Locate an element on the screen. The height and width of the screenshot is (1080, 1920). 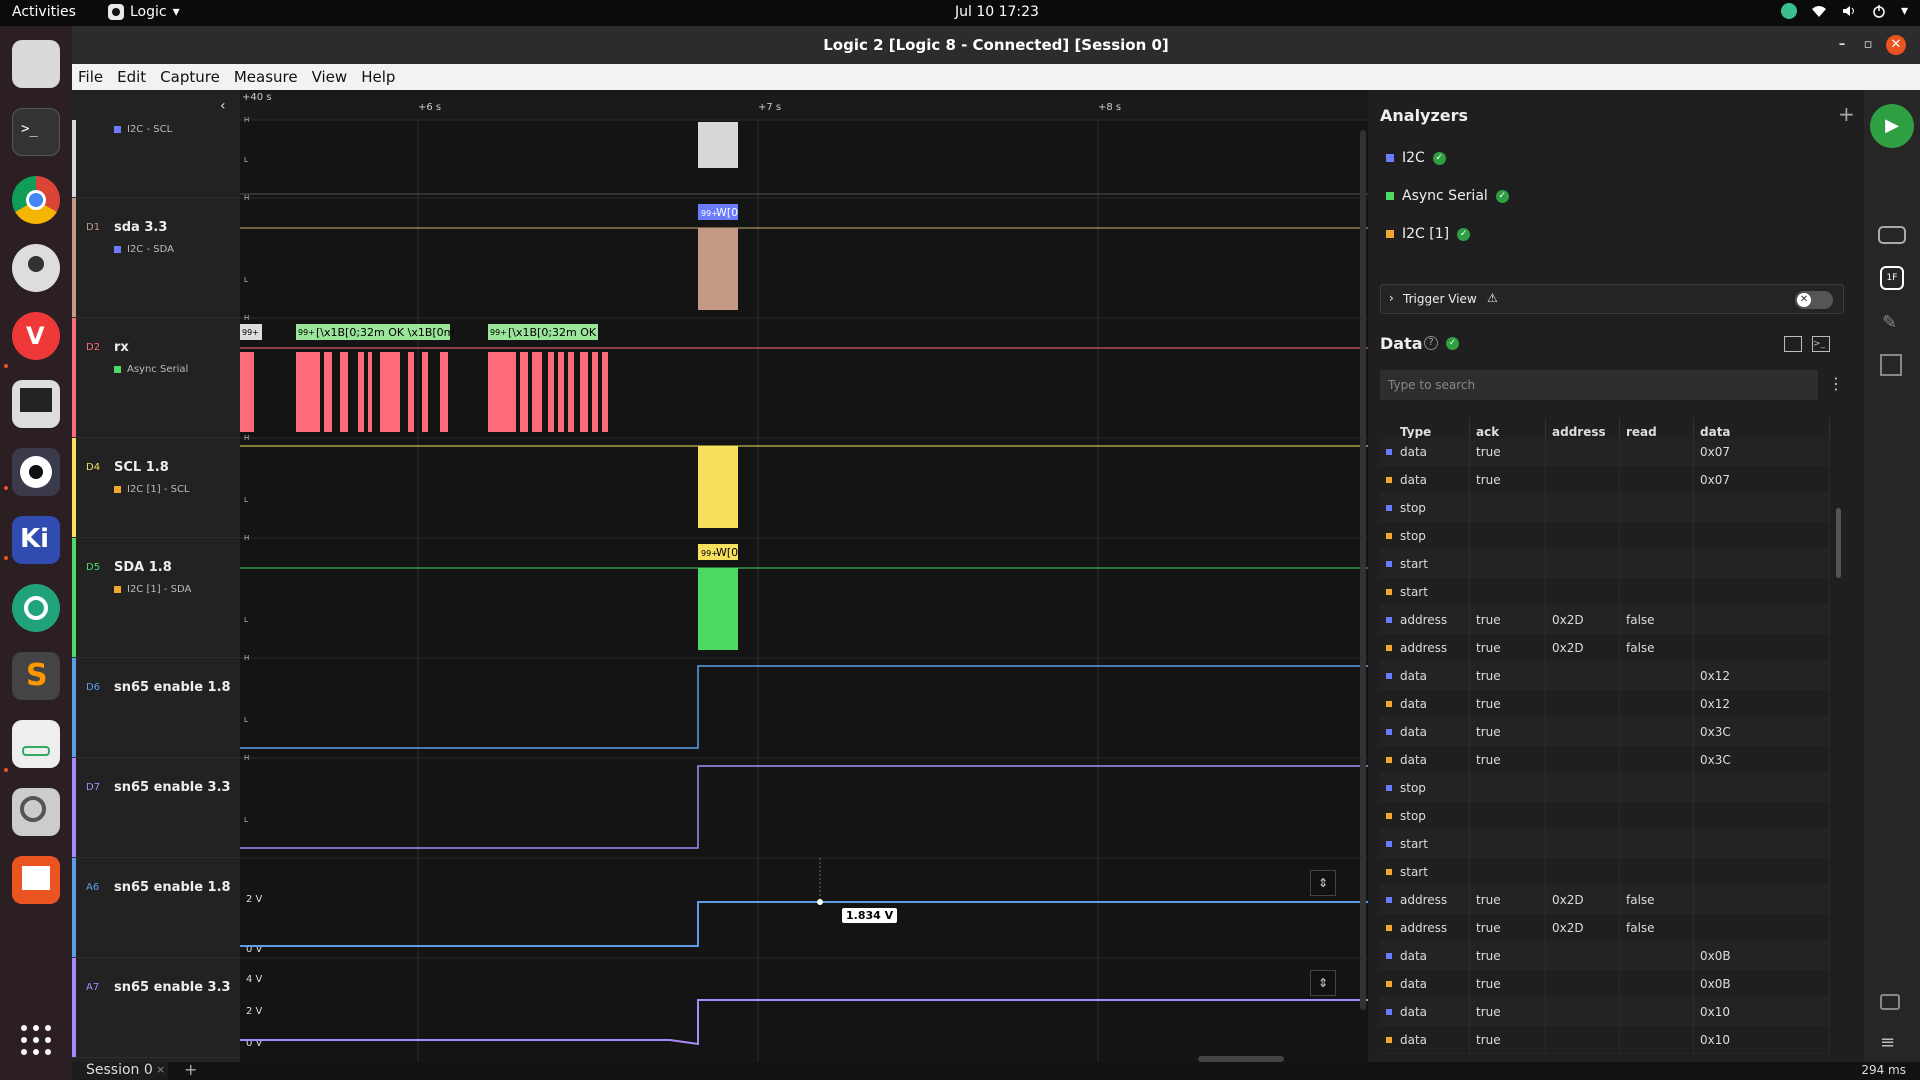
presentation-icon is located at coordinates (36, 880).